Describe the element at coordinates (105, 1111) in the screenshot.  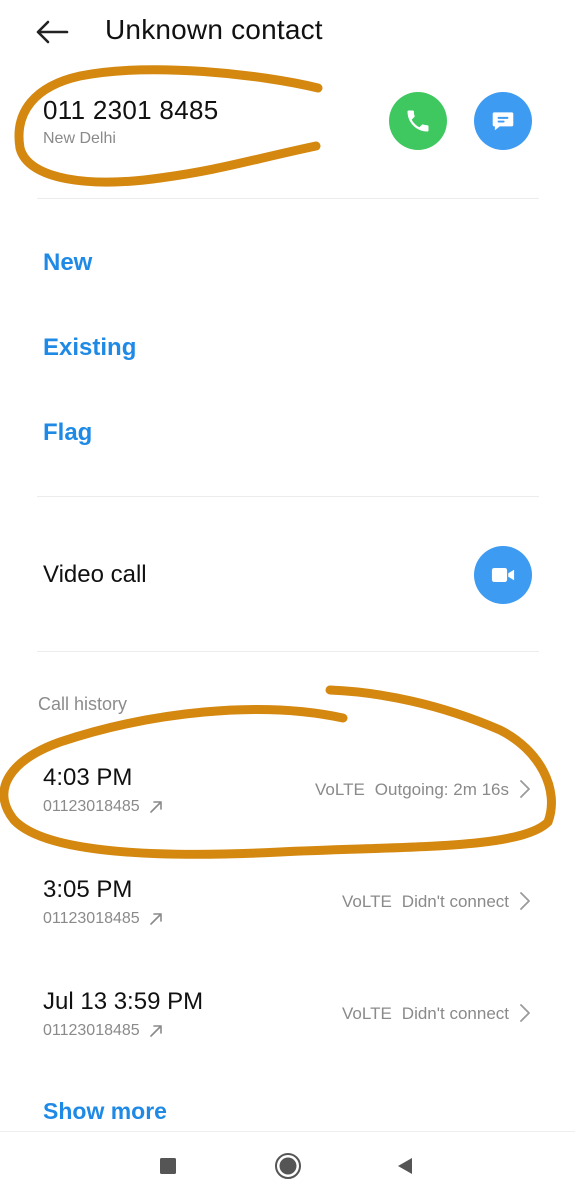
I see `show-more-link: Show more` at that location.